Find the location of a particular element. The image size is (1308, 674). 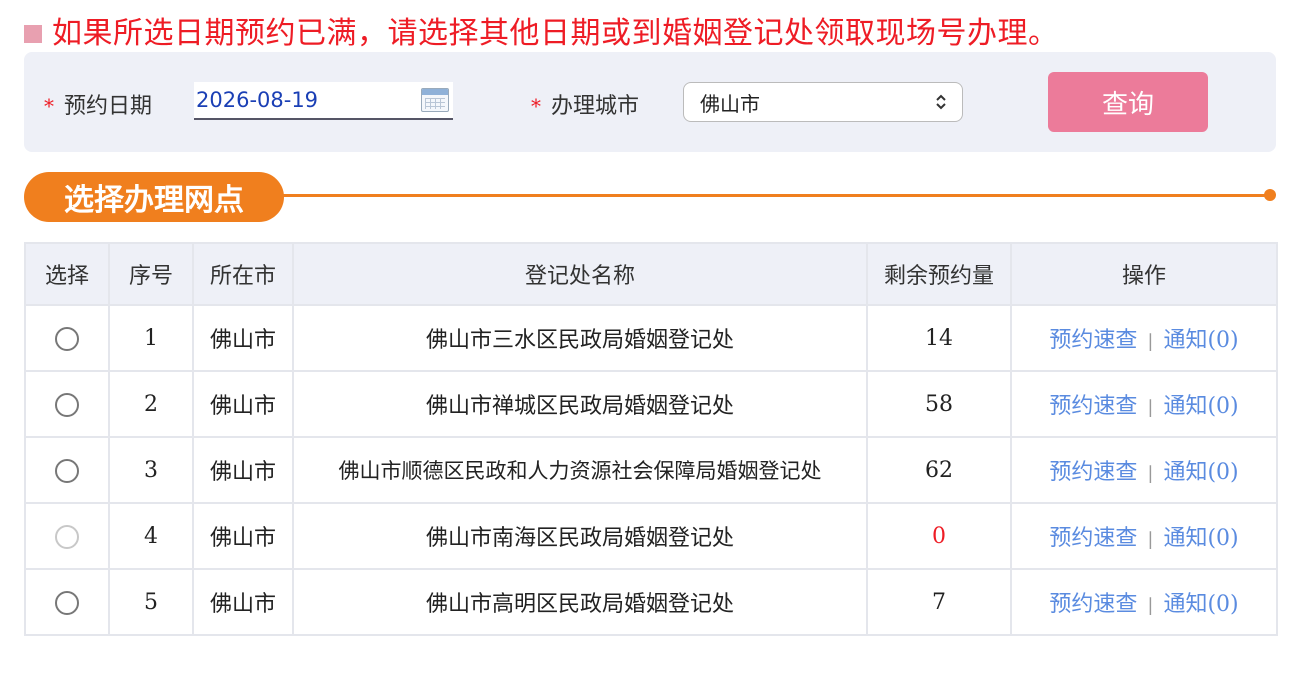

date-label: * 预约日期 is located at coordinates (98, 104).